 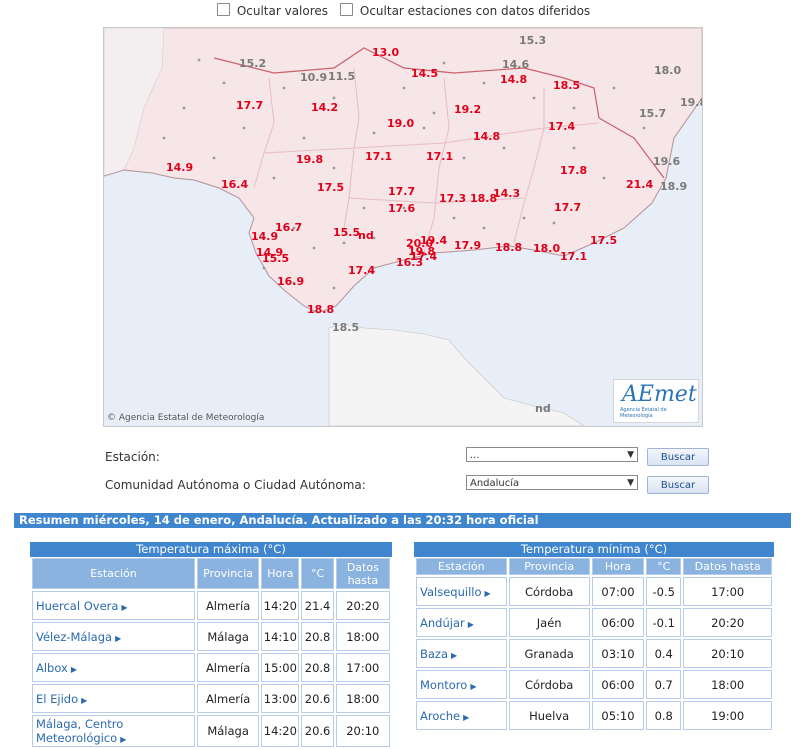 I want to click on map-temperature-label: 18.9, so click(x=673, y=186).